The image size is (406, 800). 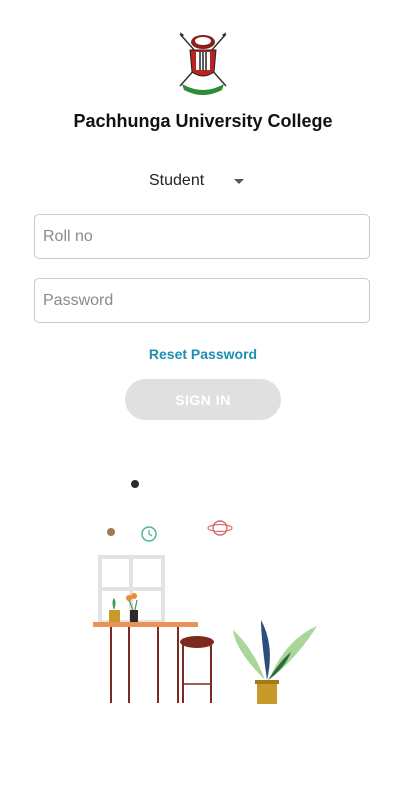 What do you see at coordinates (202, 236) in the screenshot?
I see `roll-no-input` at bounding box center [202, 236].